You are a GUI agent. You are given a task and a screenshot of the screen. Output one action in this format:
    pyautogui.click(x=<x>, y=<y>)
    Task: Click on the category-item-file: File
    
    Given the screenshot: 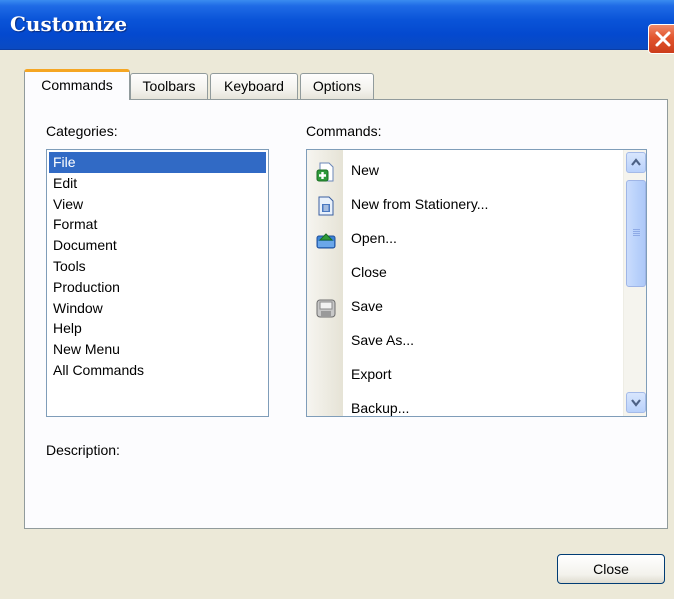 What is the action you would take?
    pyautogui.click(x=157, y=162)
    